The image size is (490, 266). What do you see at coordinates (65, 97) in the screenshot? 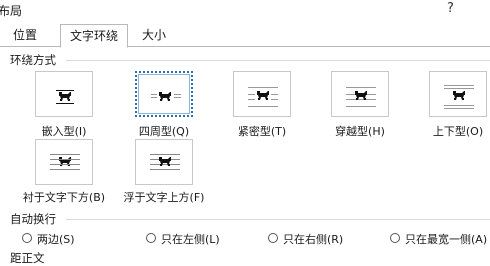
I see `inline-with-text-icon` at bounding box center [65, 97].